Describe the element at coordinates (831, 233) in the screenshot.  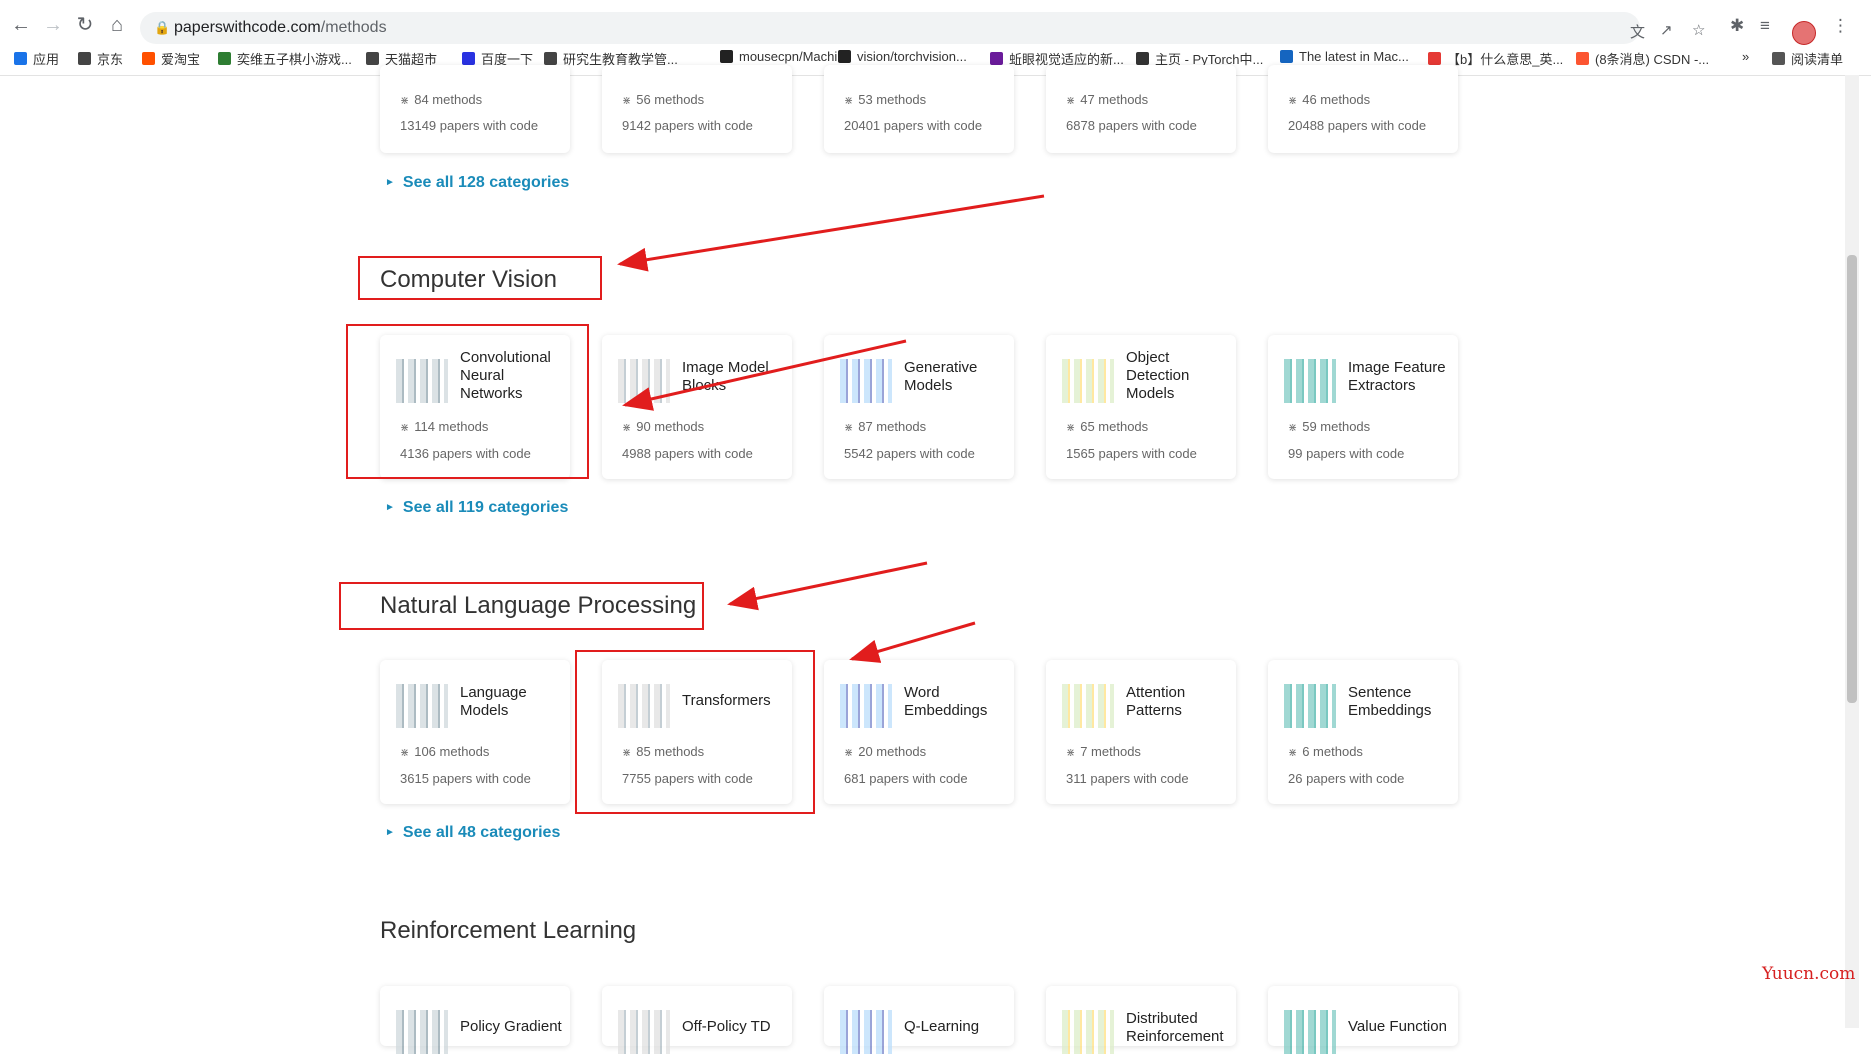
I see `arrow-to-cv-title` at that location.